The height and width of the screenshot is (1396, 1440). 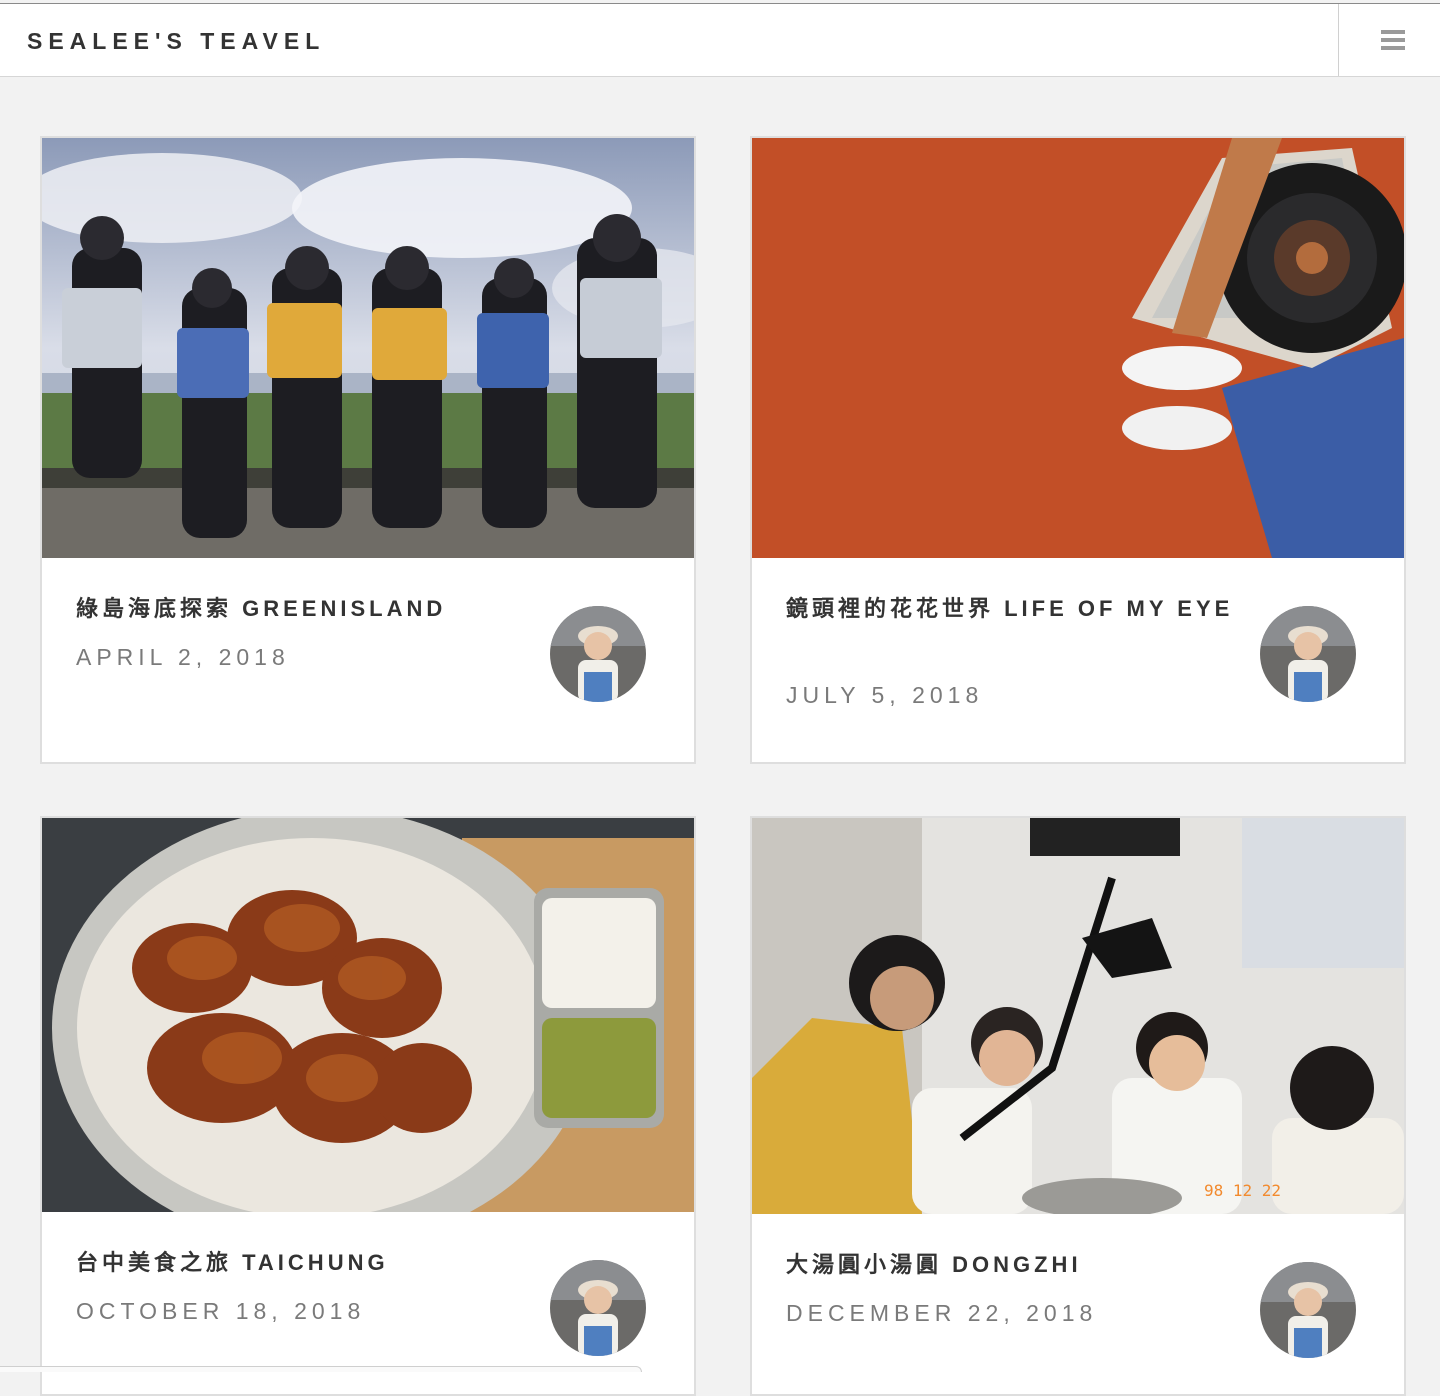 I want to click on post-title: 綠島海底探索 GREENISLAND, so click(x=311, y=609).